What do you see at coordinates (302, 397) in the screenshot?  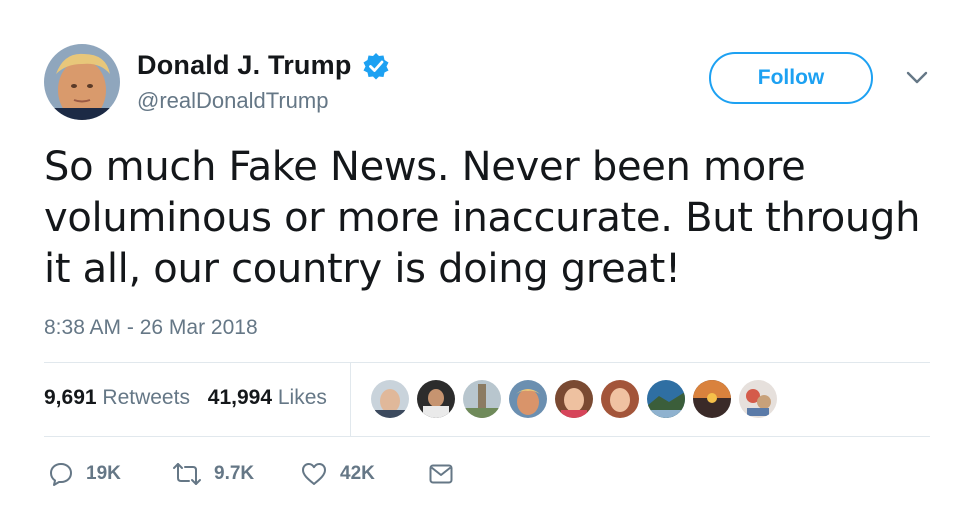 I see `likes-label: Likes` at bounding box center [302, 397].